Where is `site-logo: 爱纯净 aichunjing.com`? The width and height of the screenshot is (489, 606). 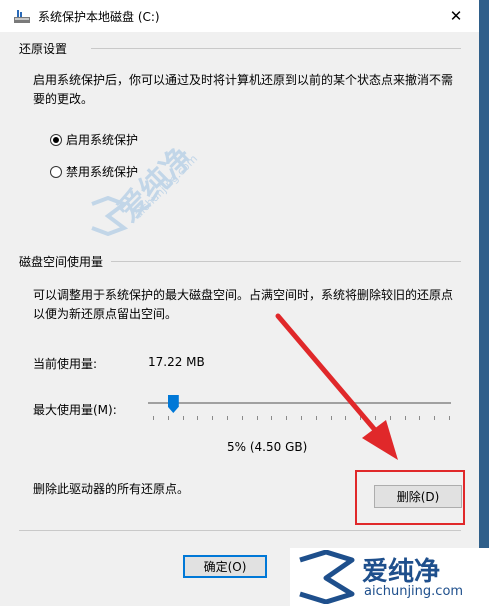
site-logo: 爱纯净 aichunjing.com is located at coordinates (389, 577).